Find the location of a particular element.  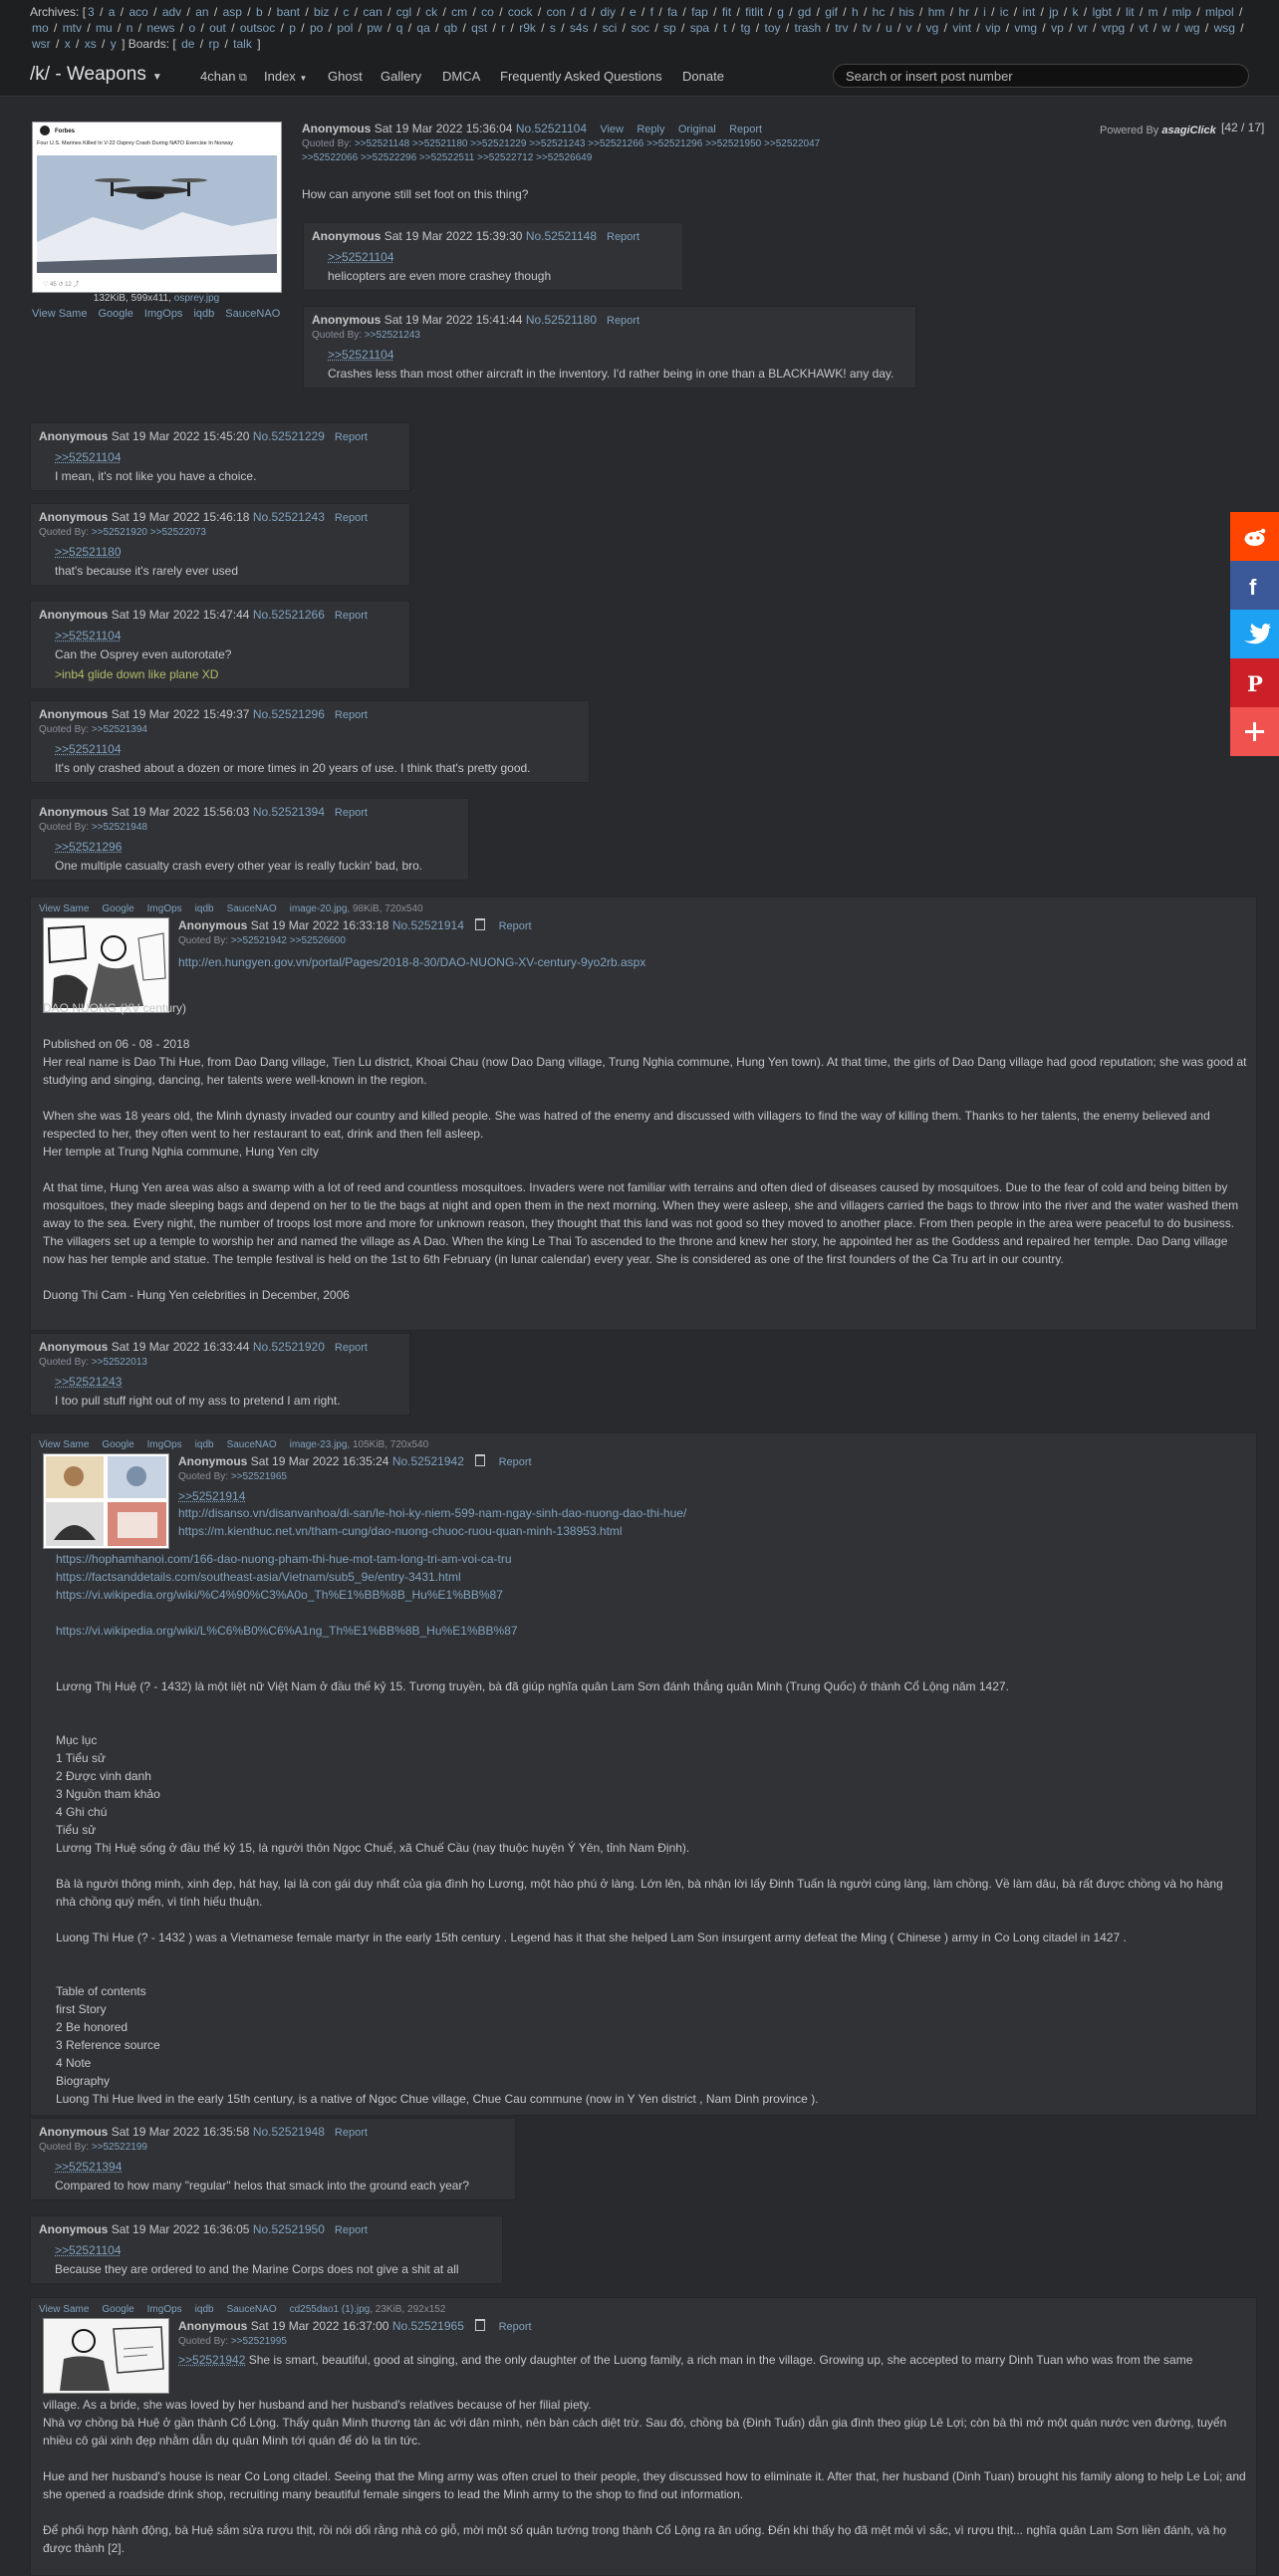

board-link-cm: cm is located at coordinates (459, 12).